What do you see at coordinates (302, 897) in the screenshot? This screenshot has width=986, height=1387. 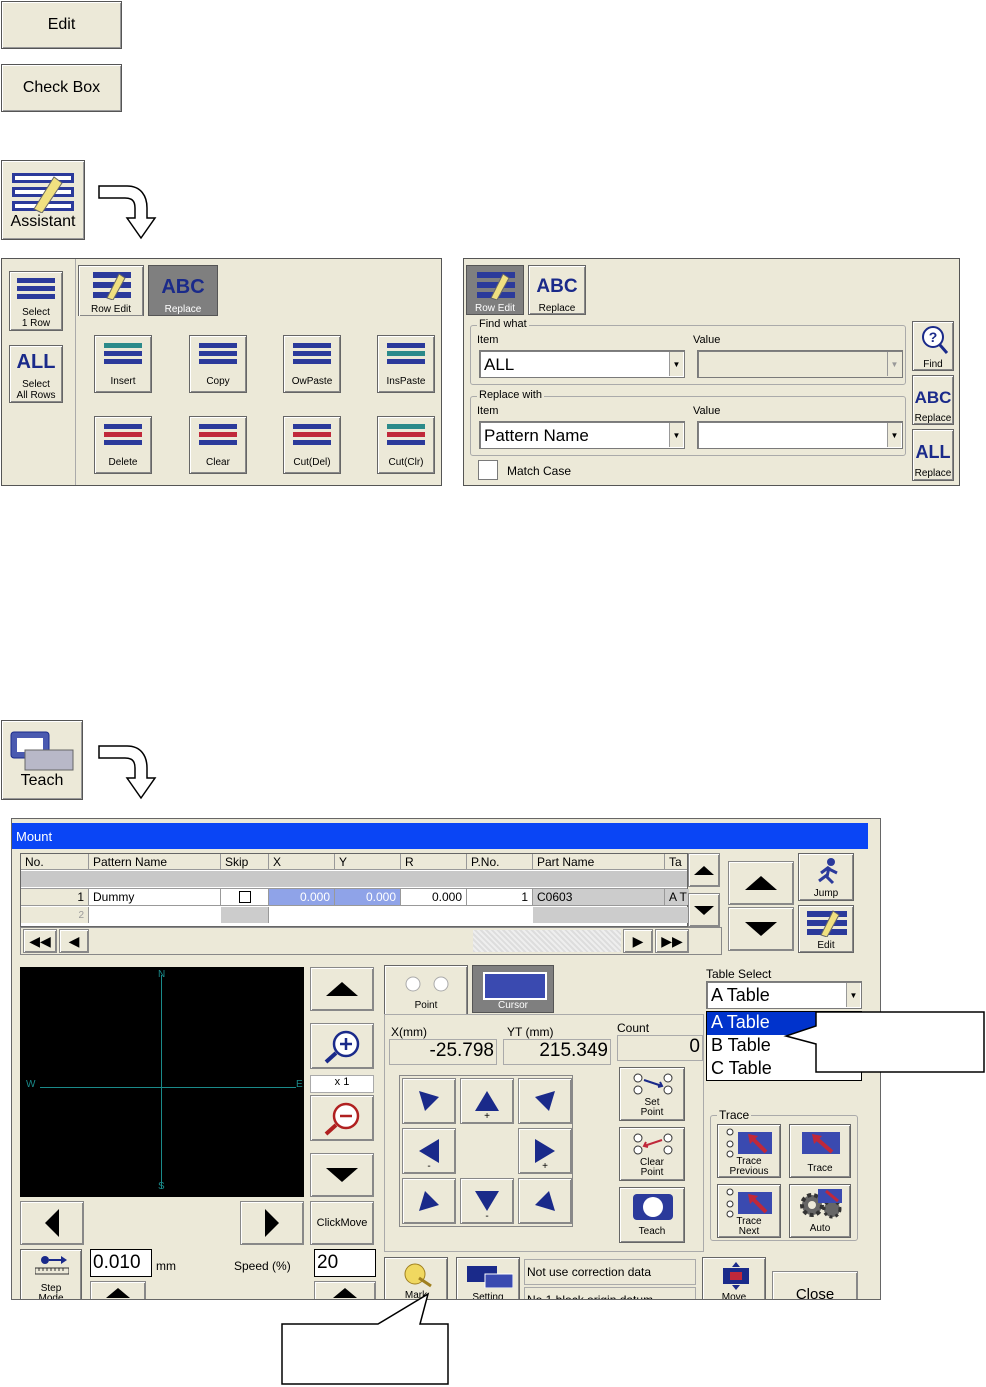 I see `row-x: 0.000` at bounding box center [302, 897].